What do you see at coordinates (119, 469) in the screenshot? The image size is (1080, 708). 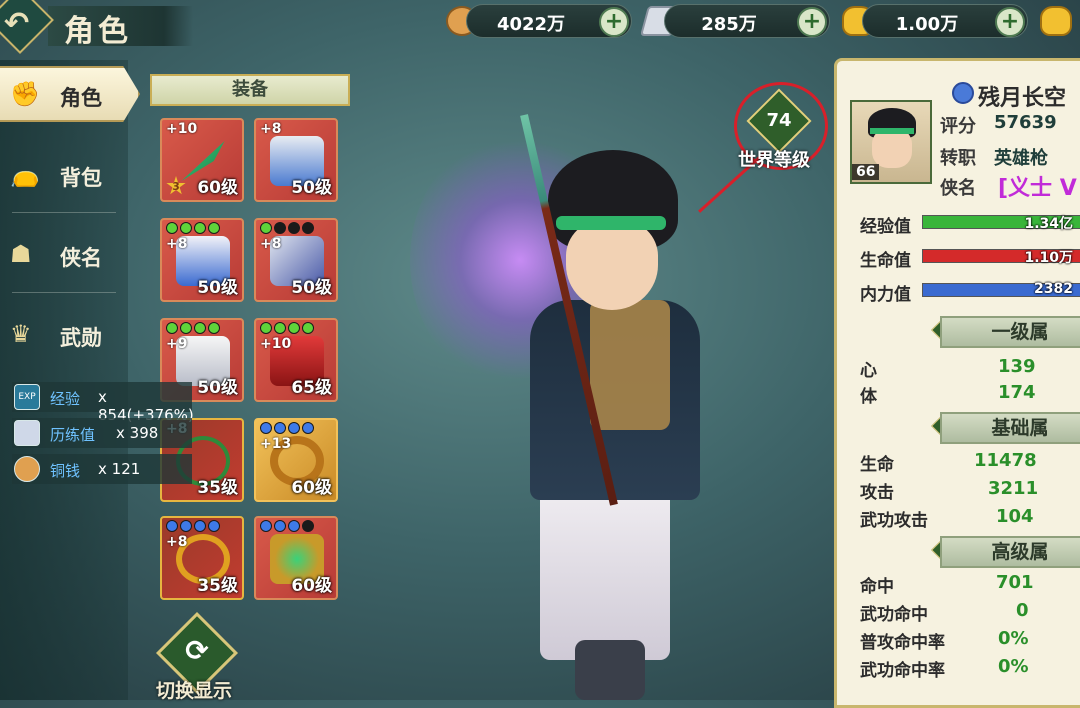 I see `reward-count: x 121` at bounding box center [119, 469].